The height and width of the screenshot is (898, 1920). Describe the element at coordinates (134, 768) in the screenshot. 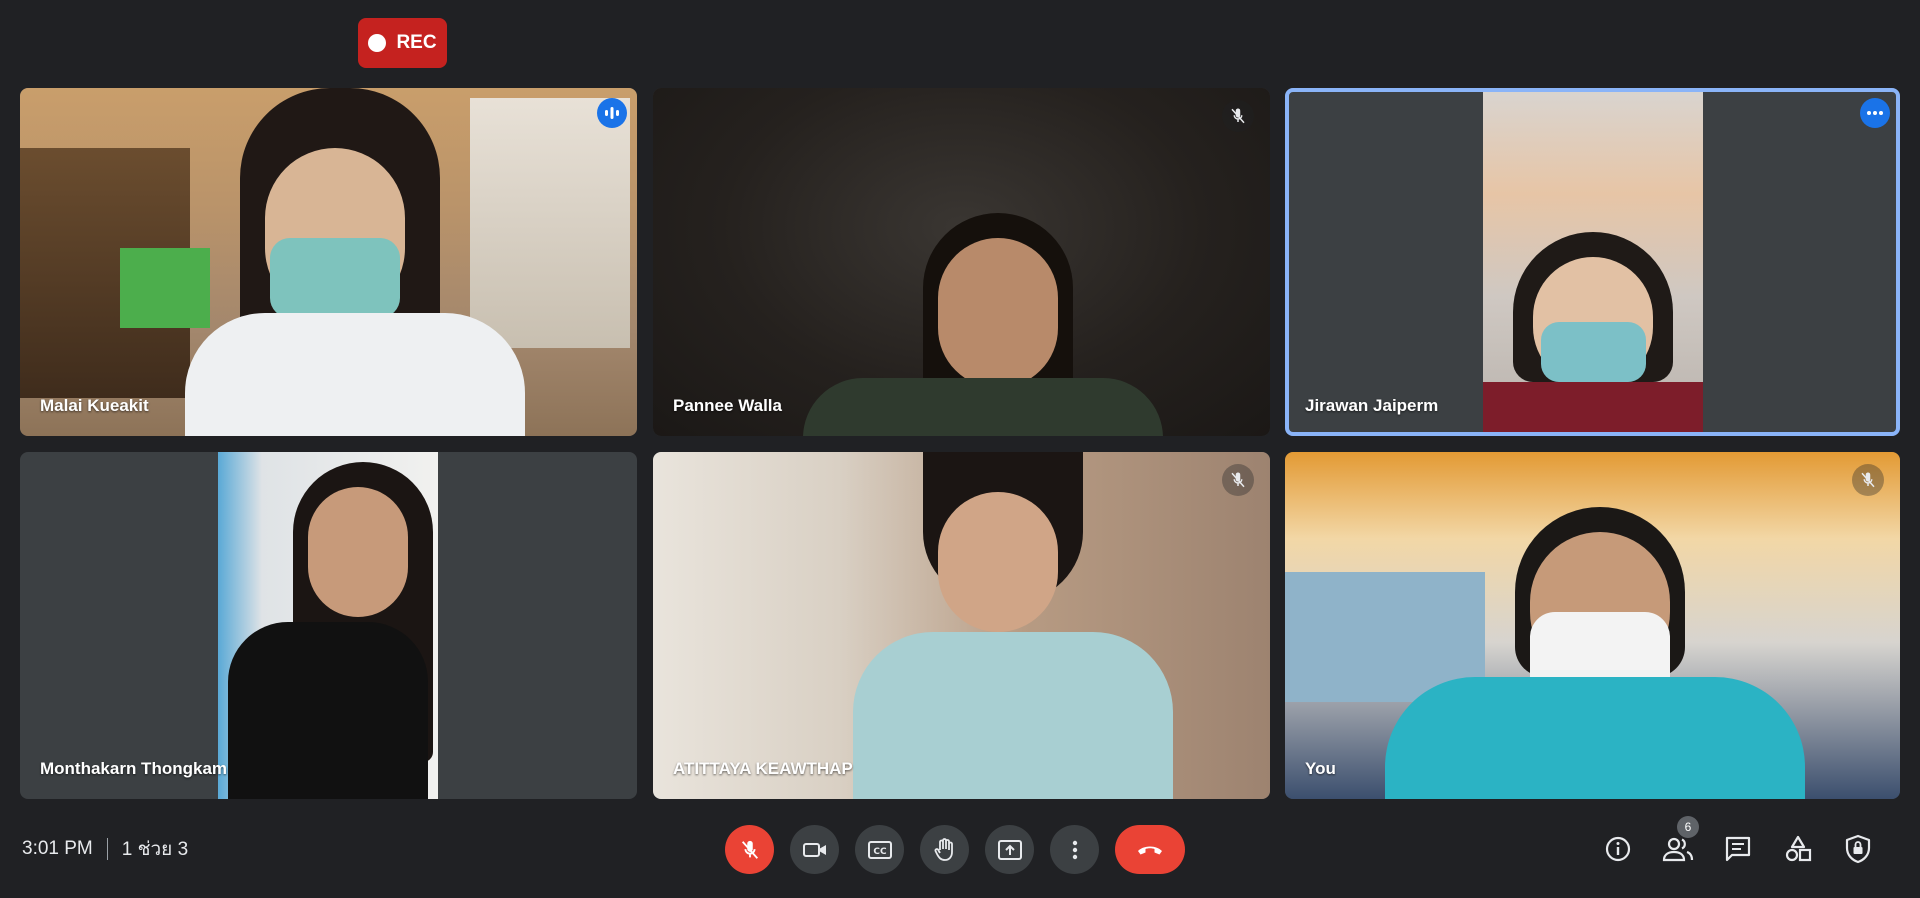

I see `participant-name: Monthakarn Thongkam` at that location.